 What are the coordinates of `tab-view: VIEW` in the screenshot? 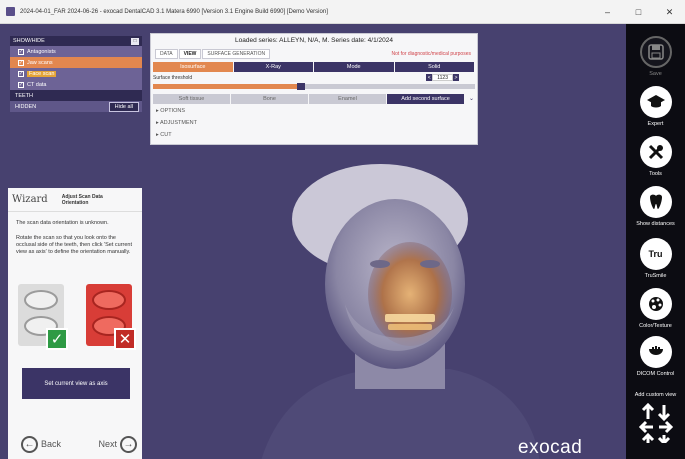 It's located at (190, 54).